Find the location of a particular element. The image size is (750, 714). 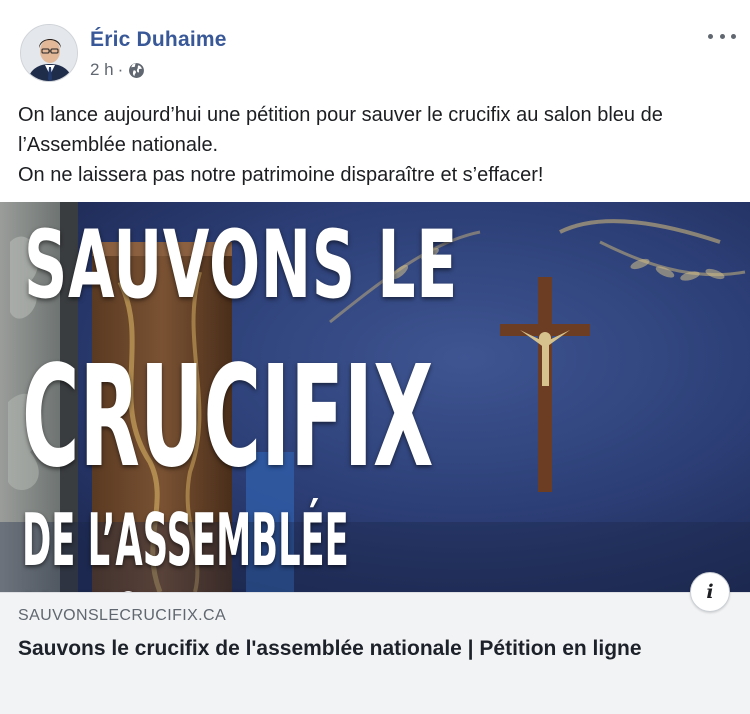

avatar-photo is located at coordinates (49, 53).